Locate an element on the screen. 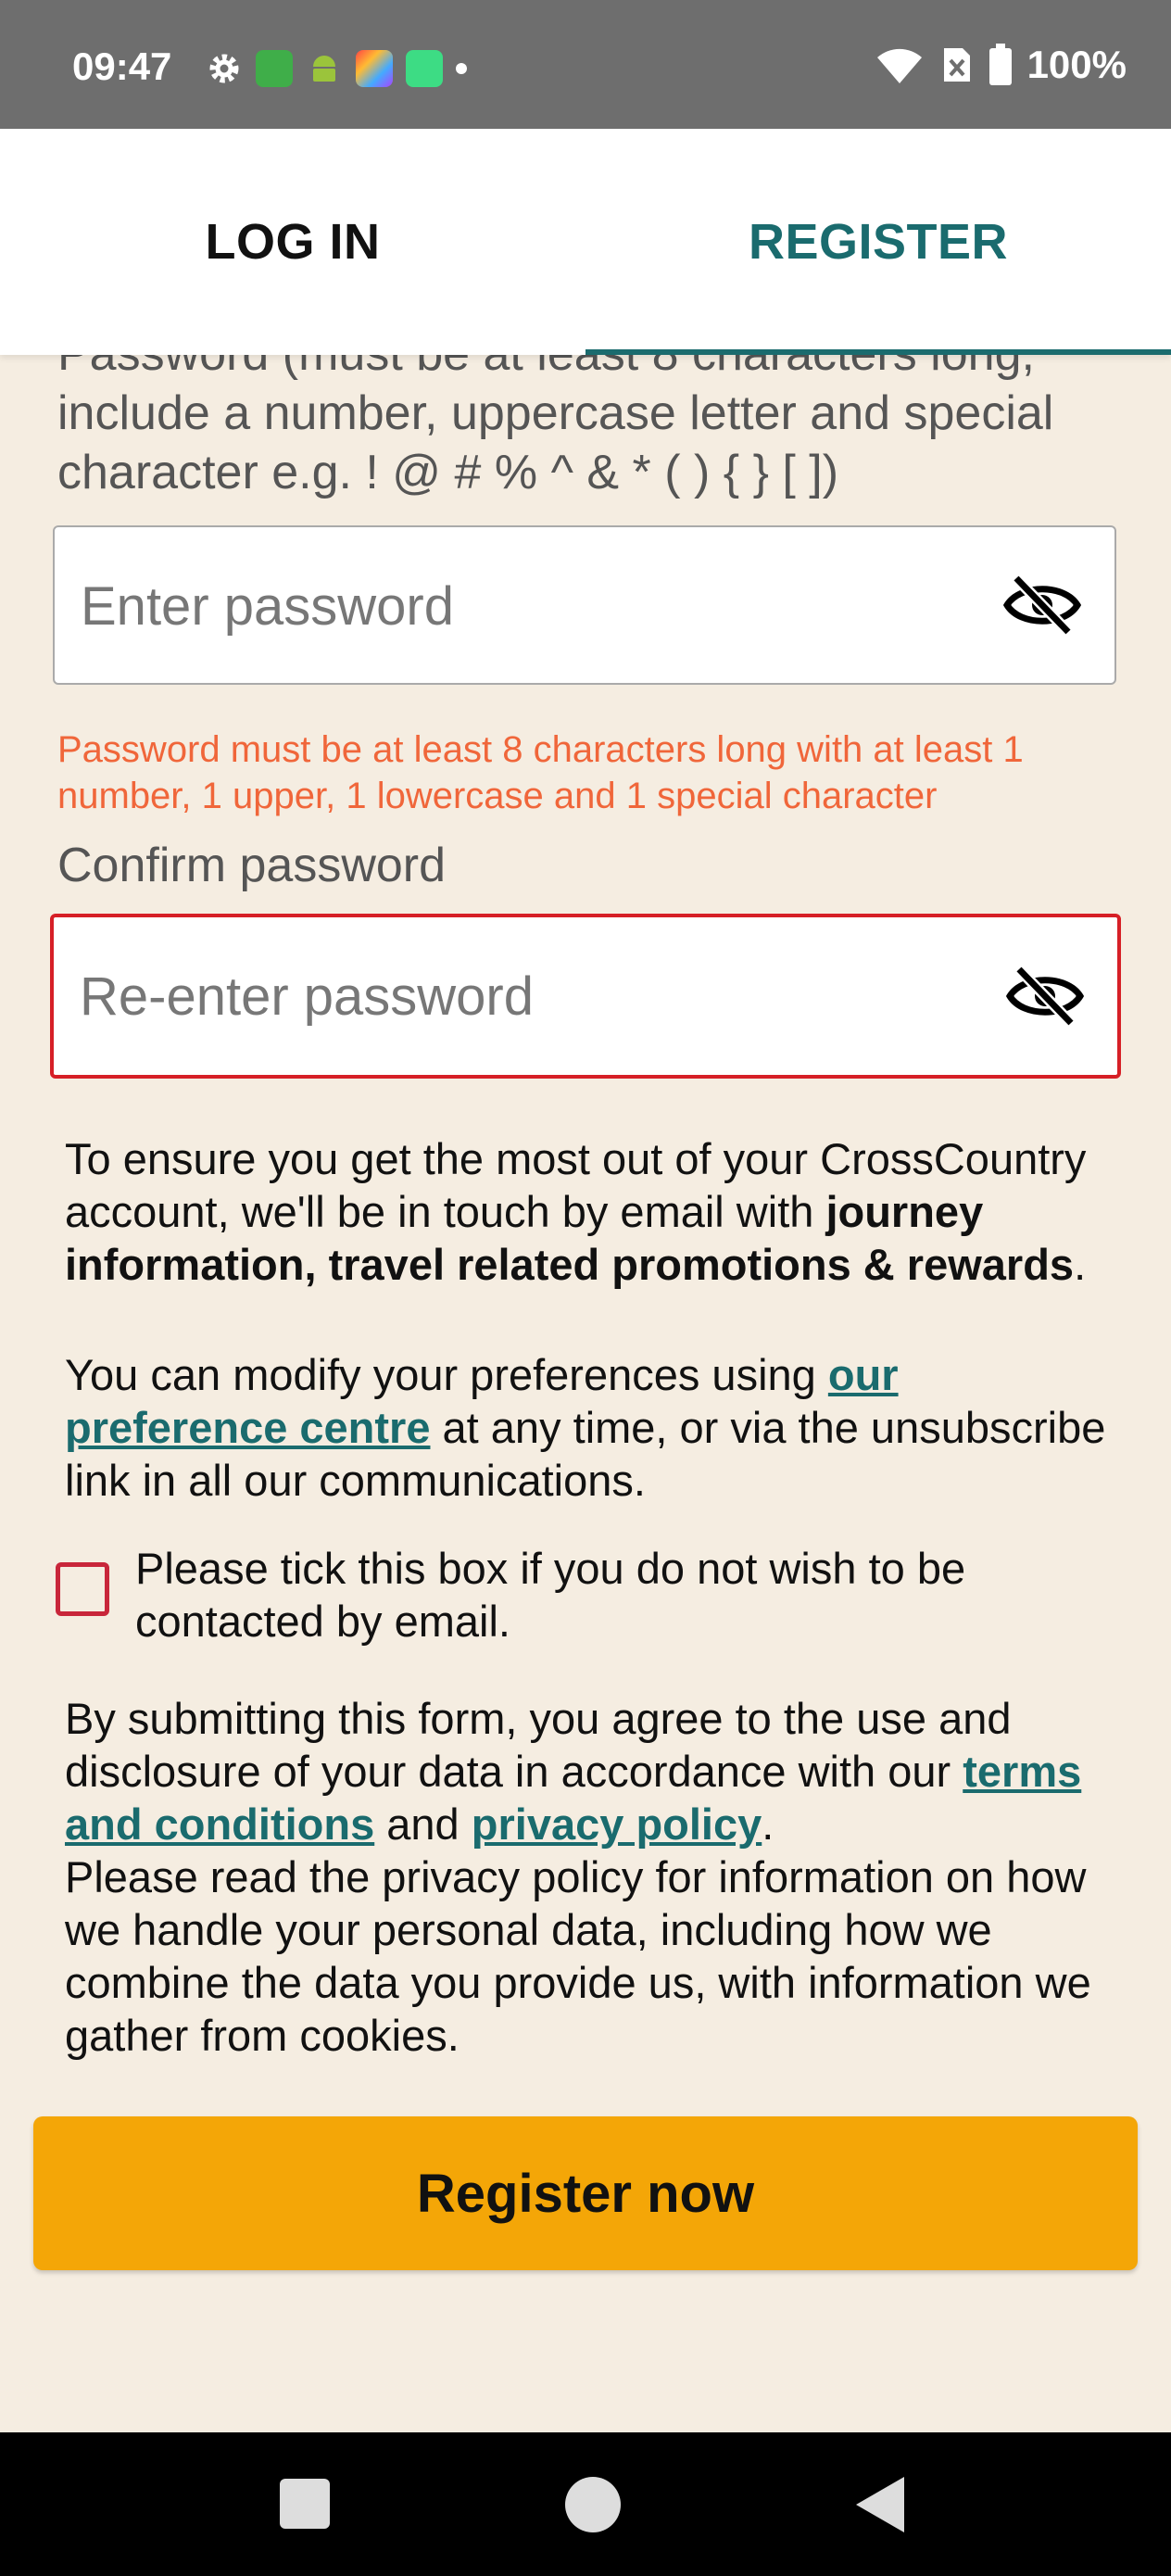  confirm-password-field is located at coordinates (585, 997).